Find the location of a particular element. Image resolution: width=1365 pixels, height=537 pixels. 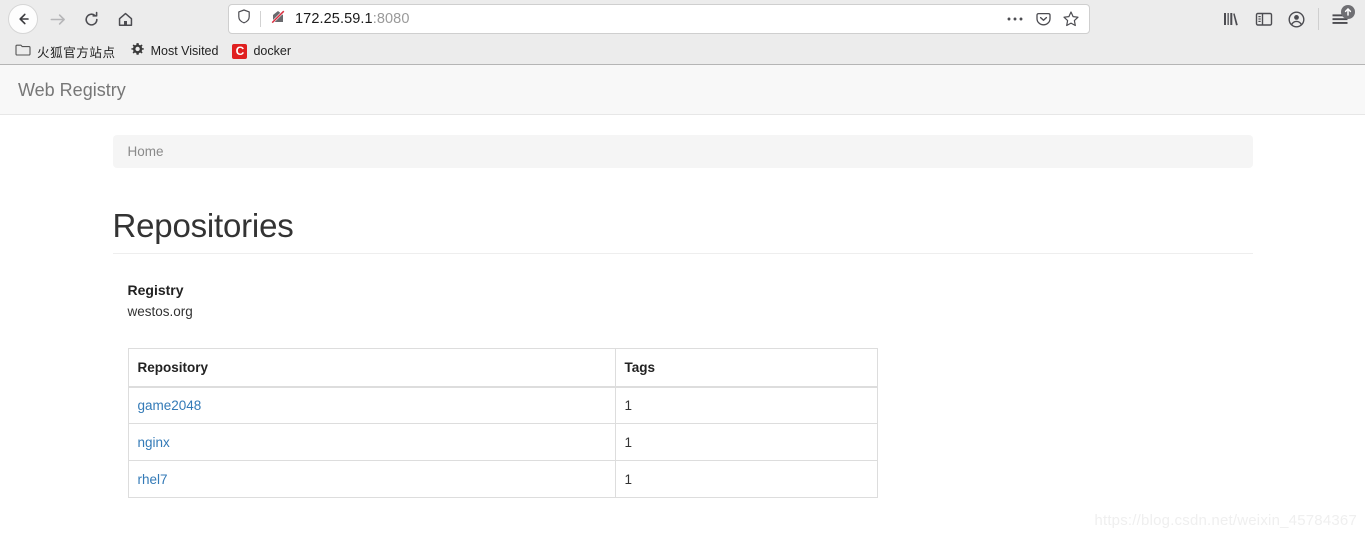

cell-repository: rhel7 is located at coordinates (371, 479).